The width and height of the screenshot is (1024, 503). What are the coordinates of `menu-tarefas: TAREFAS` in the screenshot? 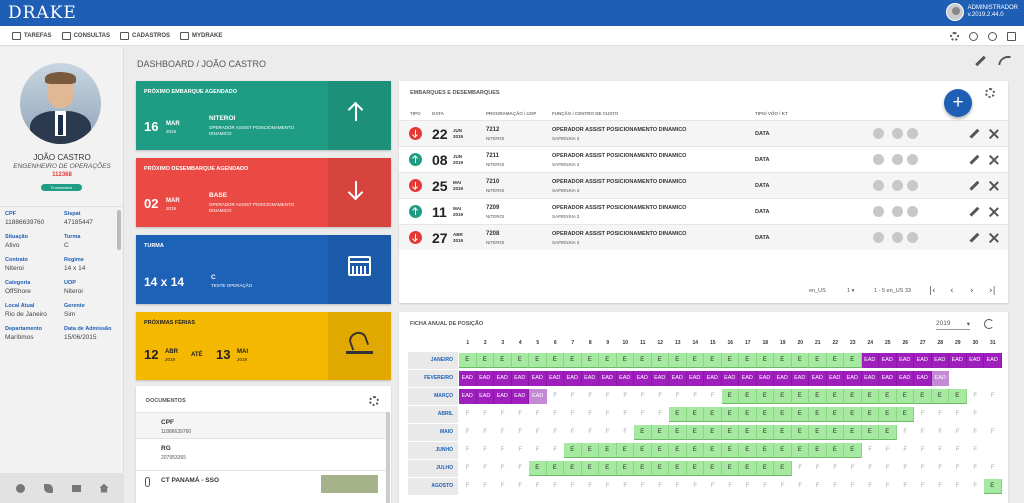 It's located at (32, 35).